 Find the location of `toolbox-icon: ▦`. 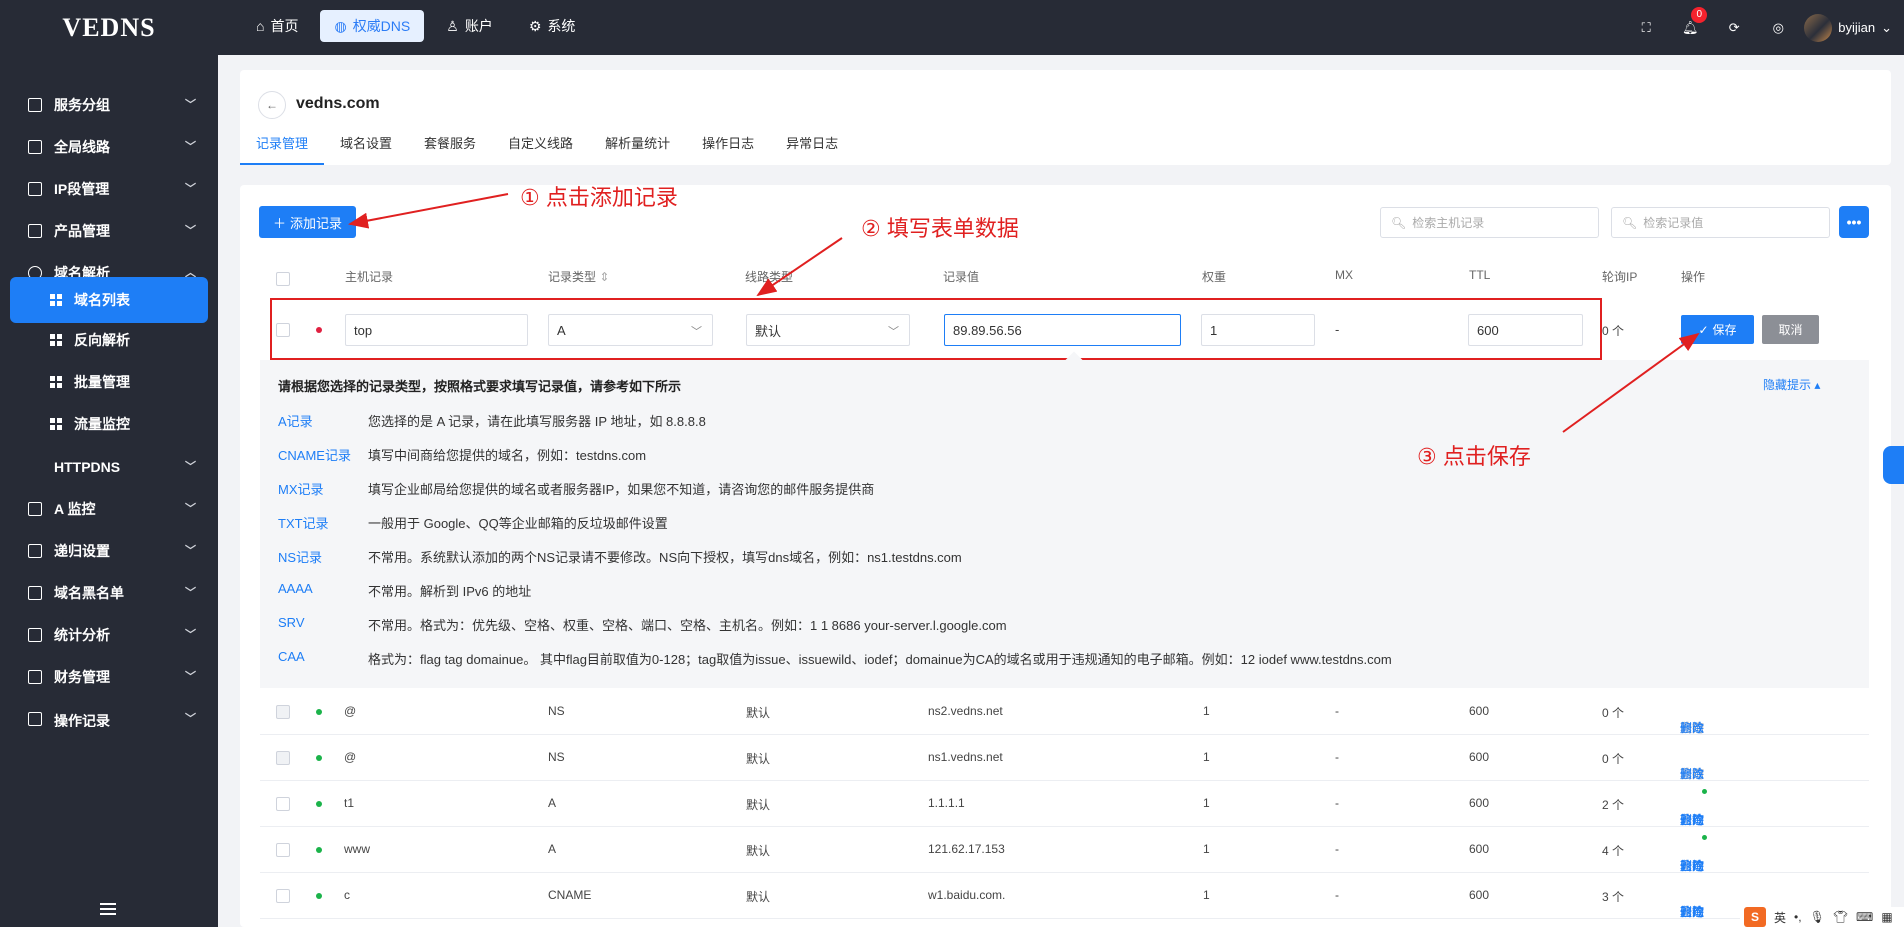

toolbox-icon: ▦ is located at coordinates (1886, 917).